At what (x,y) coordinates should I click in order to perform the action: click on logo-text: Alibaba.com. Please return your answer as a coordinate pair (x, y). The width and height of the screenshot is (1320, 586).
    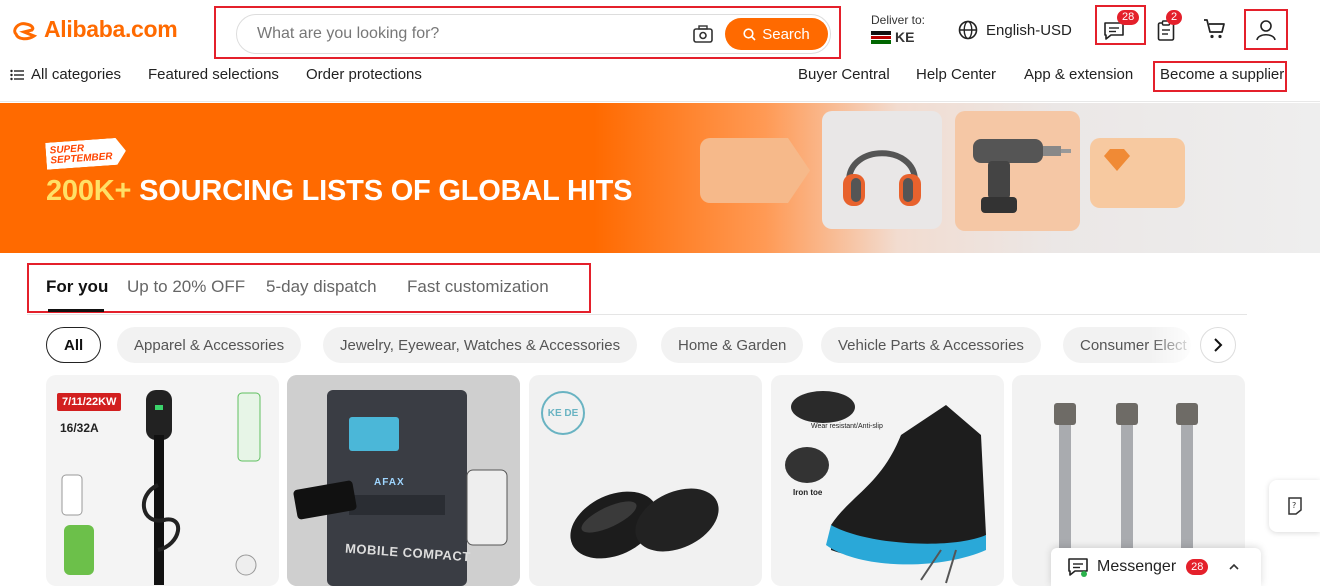
    Looking at the image, I should click on (111, 29).